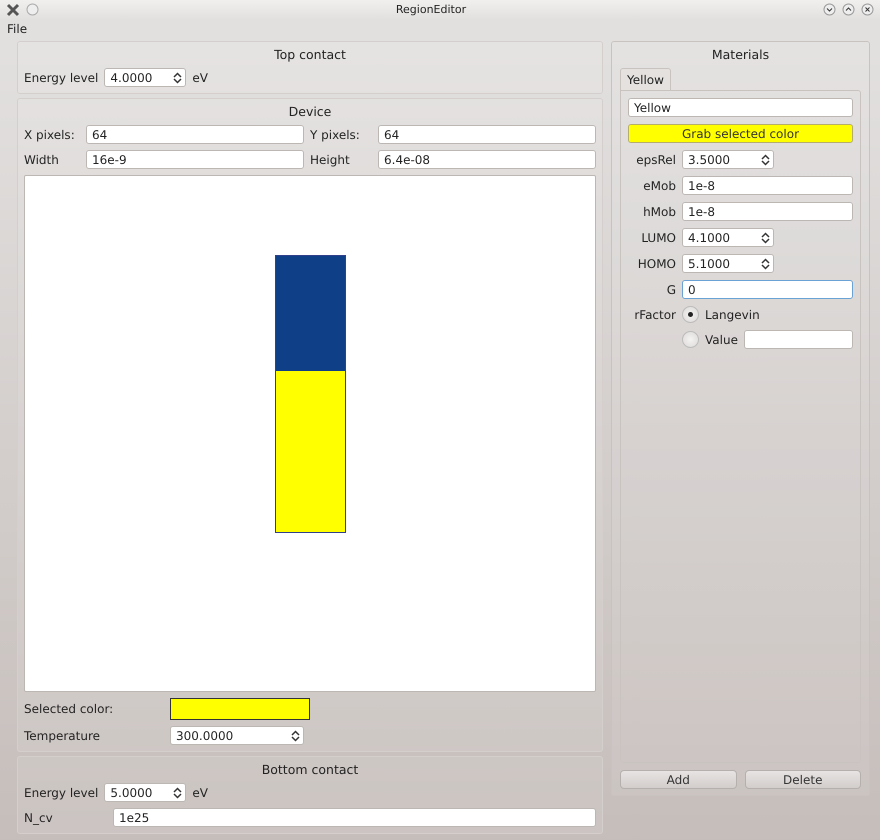 This screenshot has height=840, width=880. What do you see at coordinates (740, 133) in the screenshot?
I see `grab-color-button: Grab selected color` at bounding box center [740, 133].